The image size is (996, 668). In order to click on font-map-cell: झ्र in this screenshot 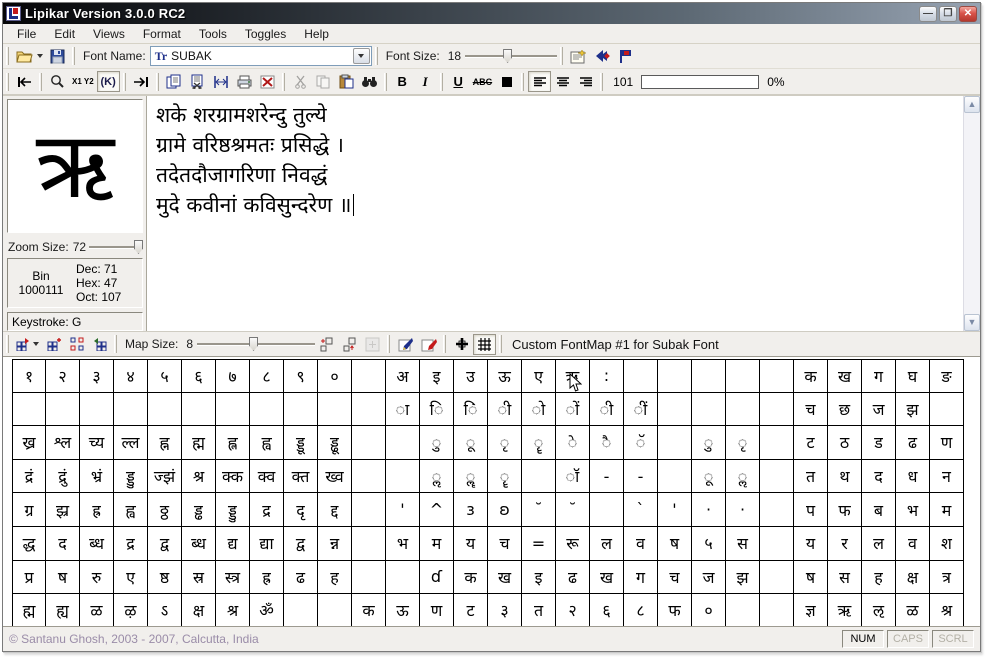, I will do `click(63, 510)`.